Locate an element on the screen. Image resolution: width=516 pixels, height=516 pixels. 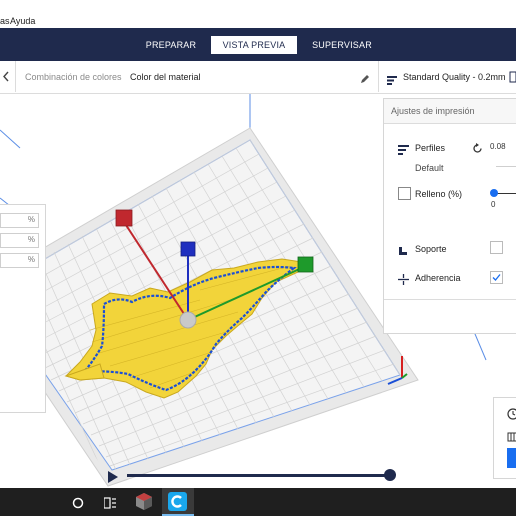
left-field-unit-1: % is located at coordinates (31, 219).